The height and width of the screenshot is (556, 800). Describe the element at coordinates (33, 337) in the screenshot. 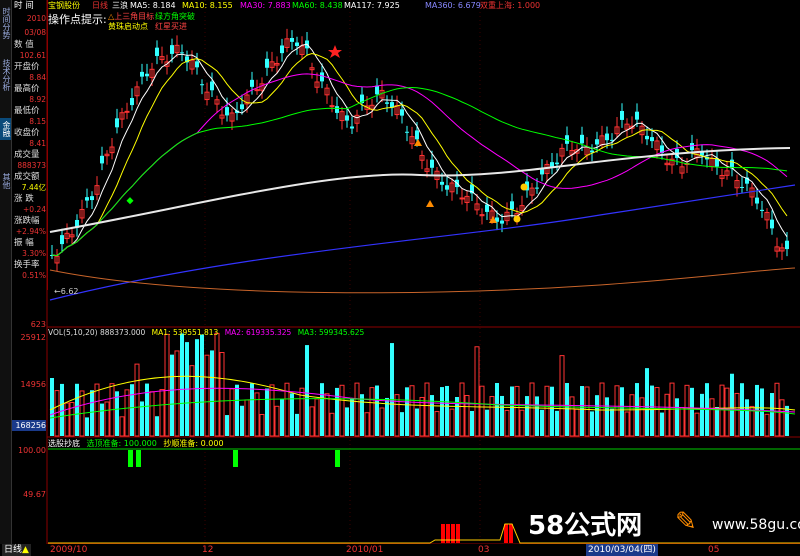

I see `vol-axis-top: 25912` at that location.